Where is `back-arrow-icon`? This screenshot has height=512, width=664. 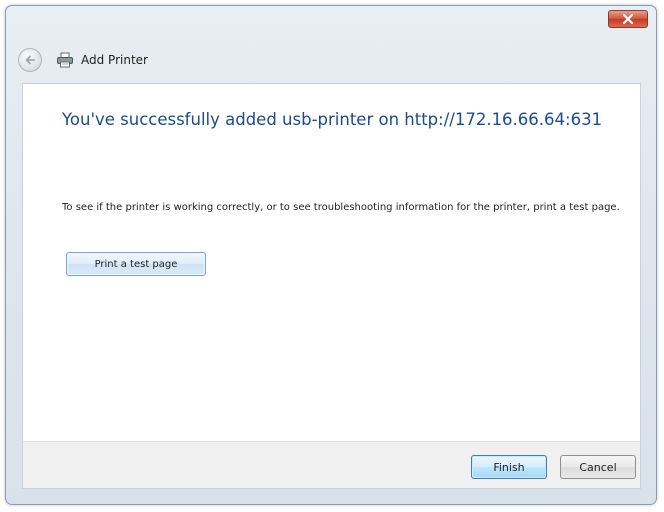 back-arrow-icon is located at coordinates (30, 60).